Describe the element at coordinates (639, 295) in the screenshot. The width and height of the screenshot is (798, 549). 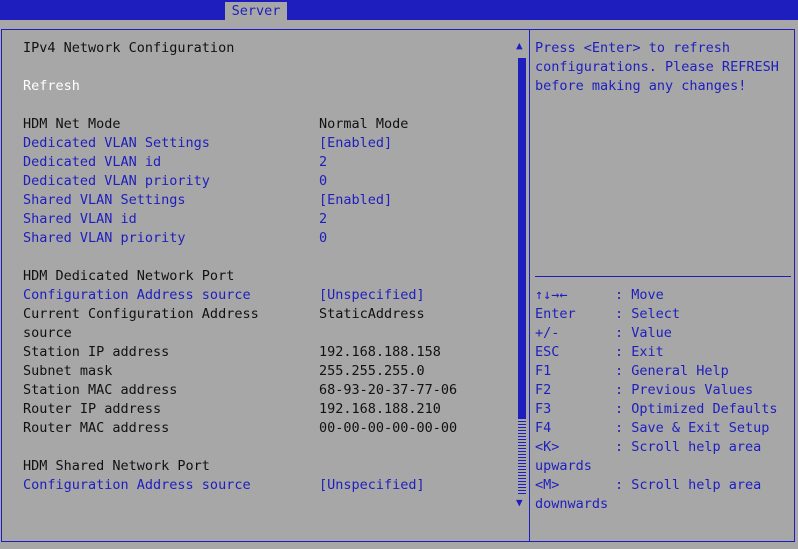
I see `key-desc: : Move` at that location.